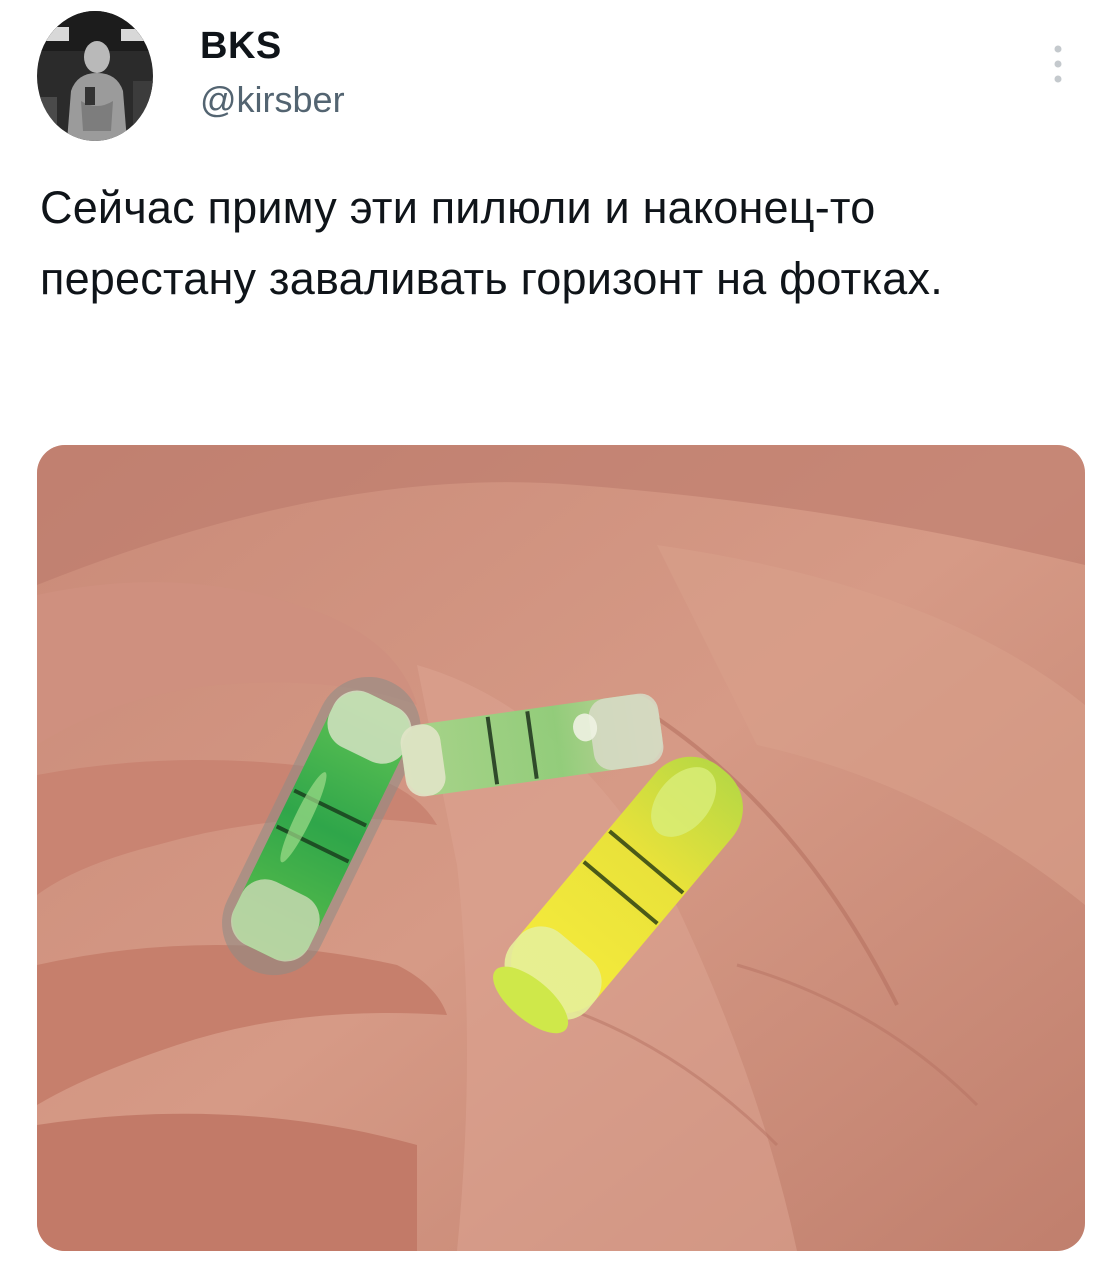  What do you see at coordinates (272, 100) in the screenshot?
I see `author-handle: @kirsber` at bounding box center [272, 100].